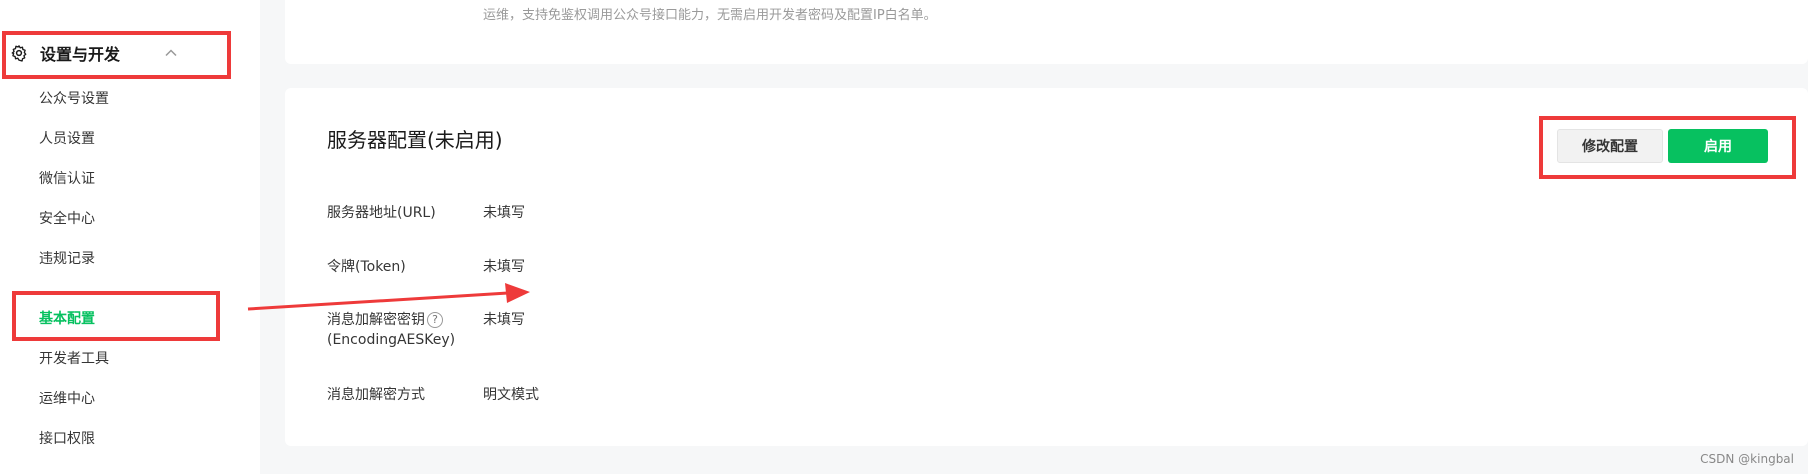 This screenshot has width=1808, height=474. I want to click on annotation-arrow, so click(388, 297).